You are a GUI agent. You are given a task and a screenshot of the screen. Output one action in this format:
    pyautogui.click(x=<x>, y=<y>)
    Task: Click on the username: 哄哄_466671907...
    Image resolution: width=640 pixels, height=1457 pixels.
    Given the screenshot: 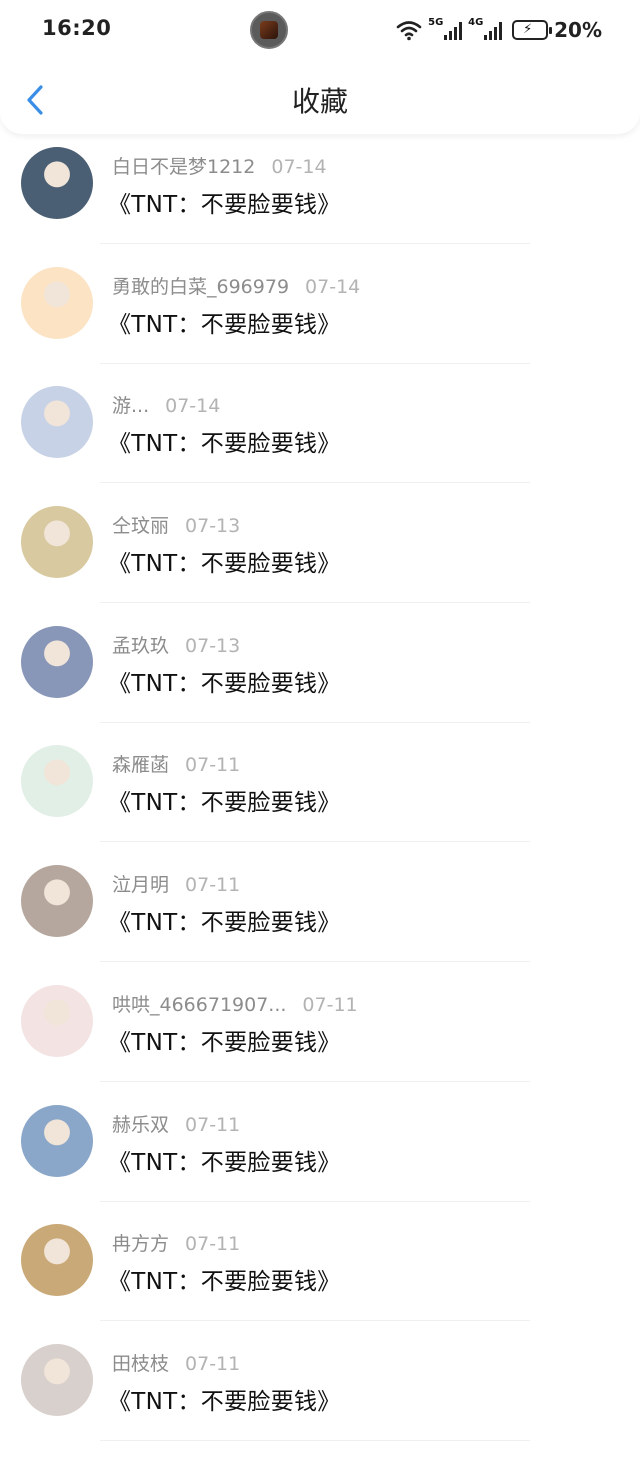 What is the action you would take?
    pyautogui.click(x=199, y=1005)
    